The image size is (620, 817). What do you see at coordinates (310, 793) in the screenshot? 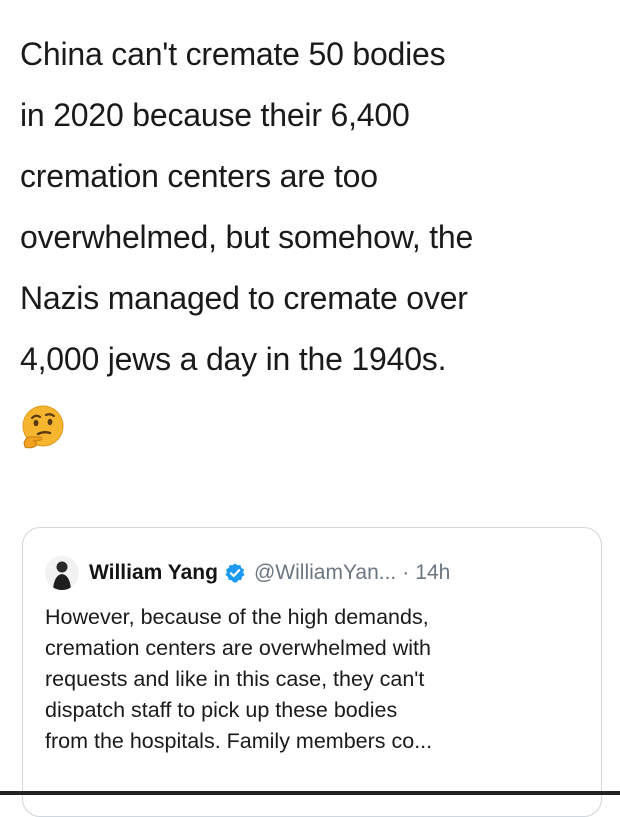
I see `bottom-divider` at bounding box center [310, 793].